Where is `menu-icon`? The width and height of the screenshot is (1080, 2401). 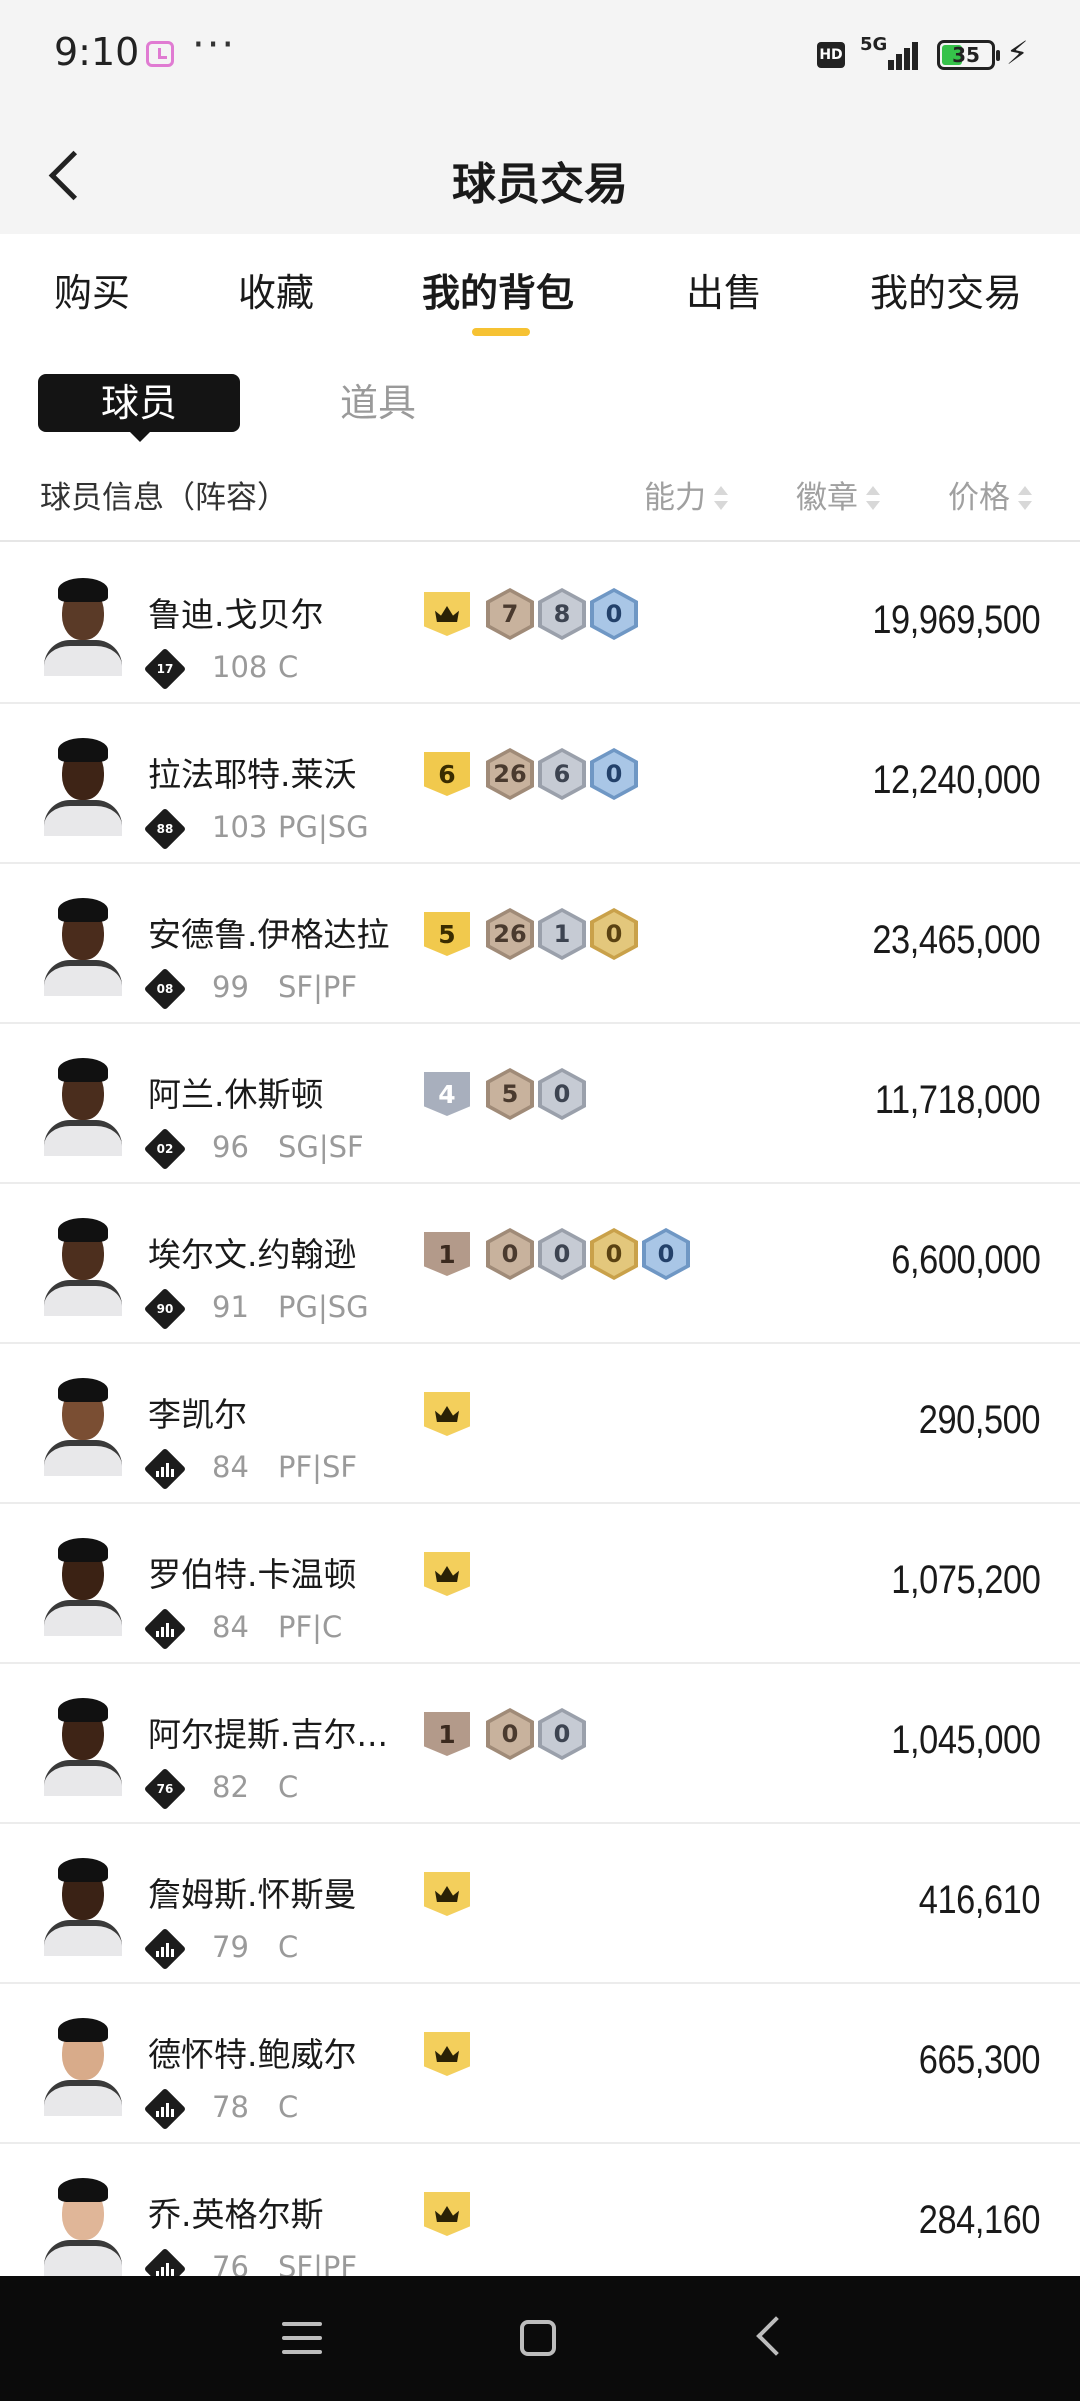
menu-icon is located at coordinates (302, 2338).